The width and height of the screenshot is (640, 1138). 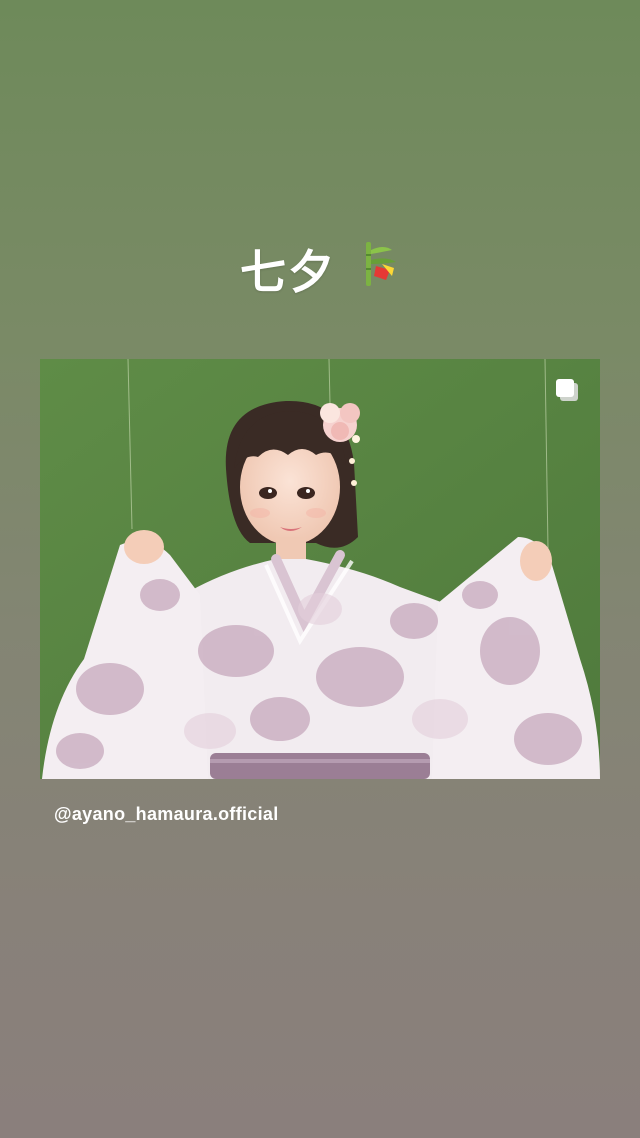 What do you see at coordinates (567, 390) in the screenshot?
I see `carousel-icon` at bounding box center [567, 390].